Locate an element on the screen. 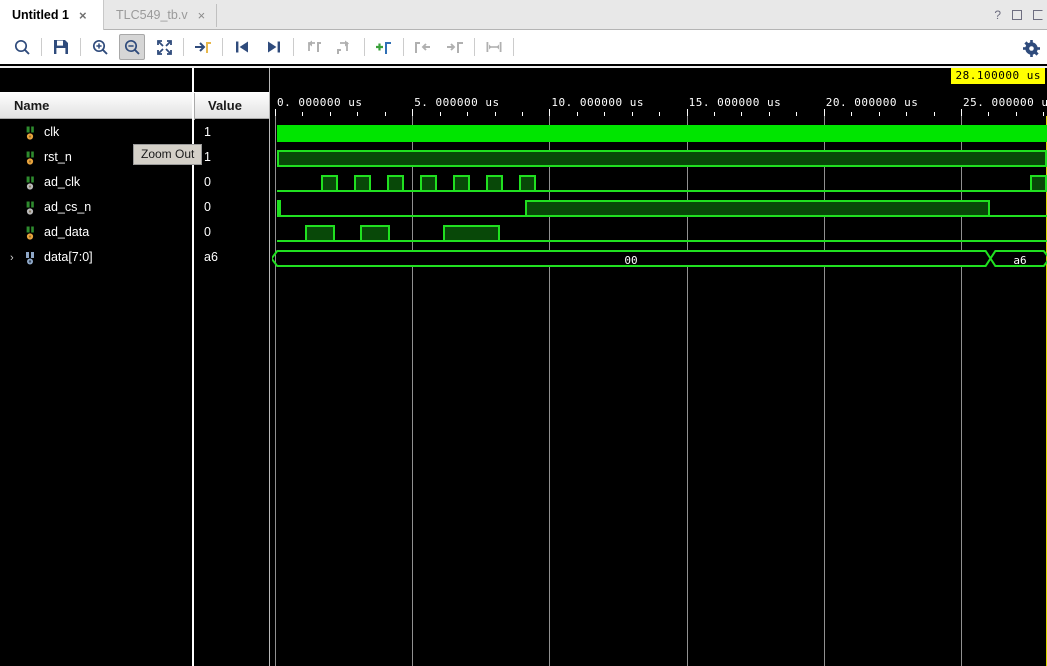 The image size is (1047, 666). zoom-out-icon is located at coordinates (132, 47).